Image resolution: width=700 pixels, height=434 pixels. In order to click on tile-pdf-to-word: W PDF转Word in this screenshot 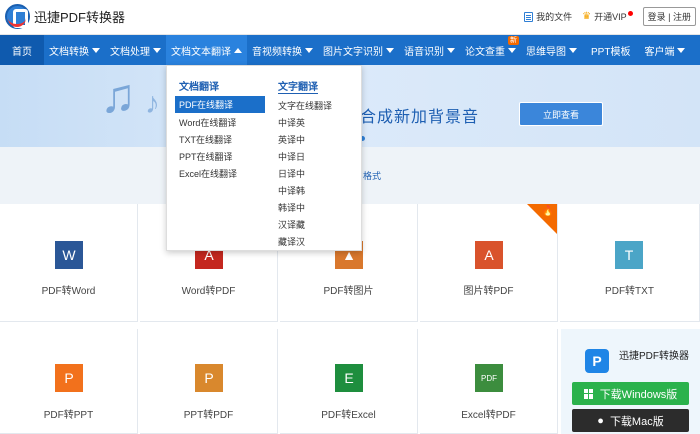, I will do `click(69, 263)`.